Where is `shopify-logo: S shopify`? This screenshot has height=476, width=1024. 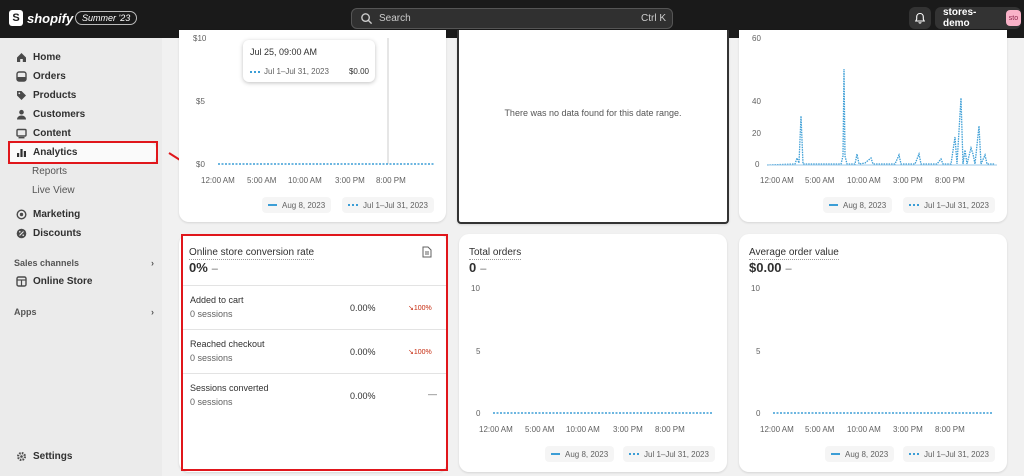
shopify-logo: S shopify is located at coordinates (41, 18).